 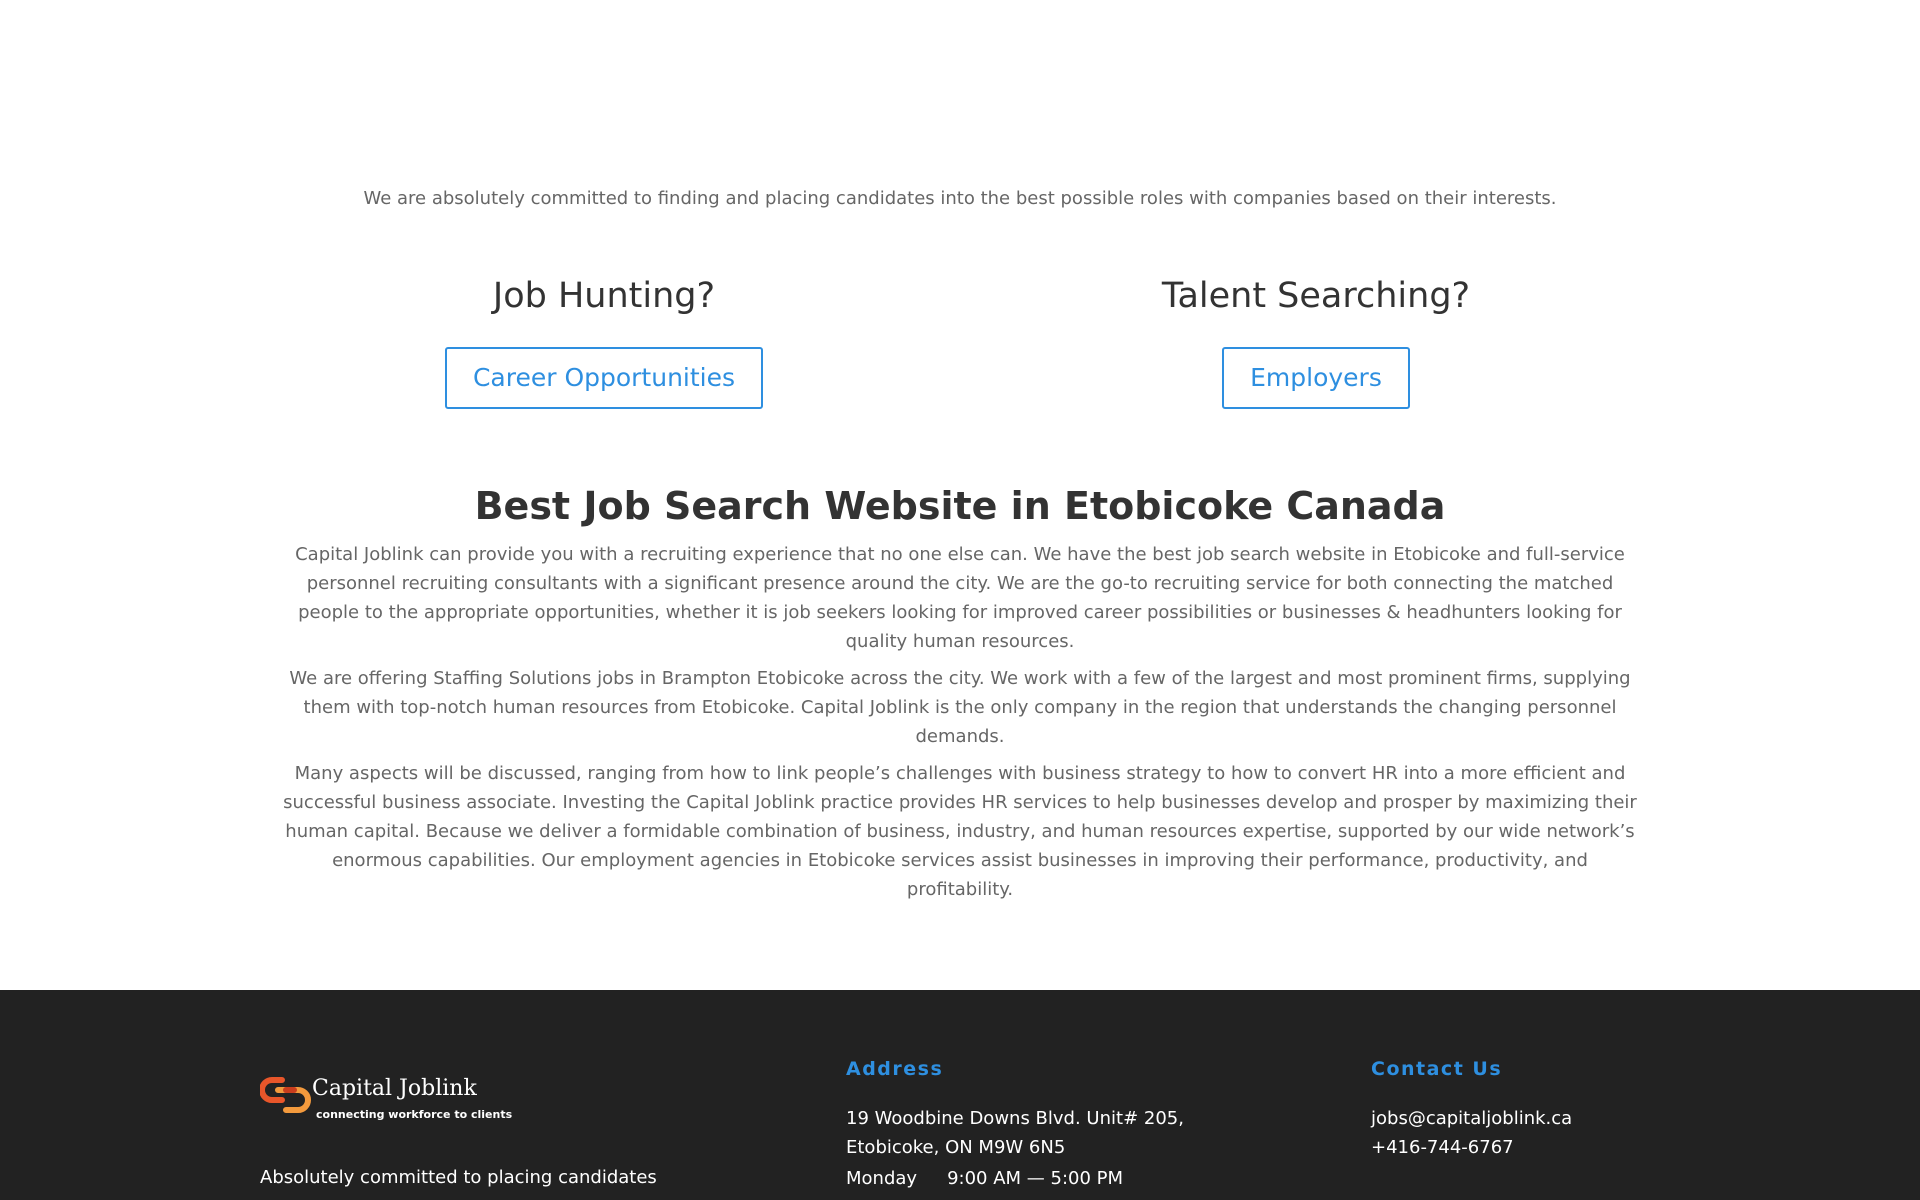 I want to click on job-hunting-title: Job Hunting?, so click(x=604, y=296).